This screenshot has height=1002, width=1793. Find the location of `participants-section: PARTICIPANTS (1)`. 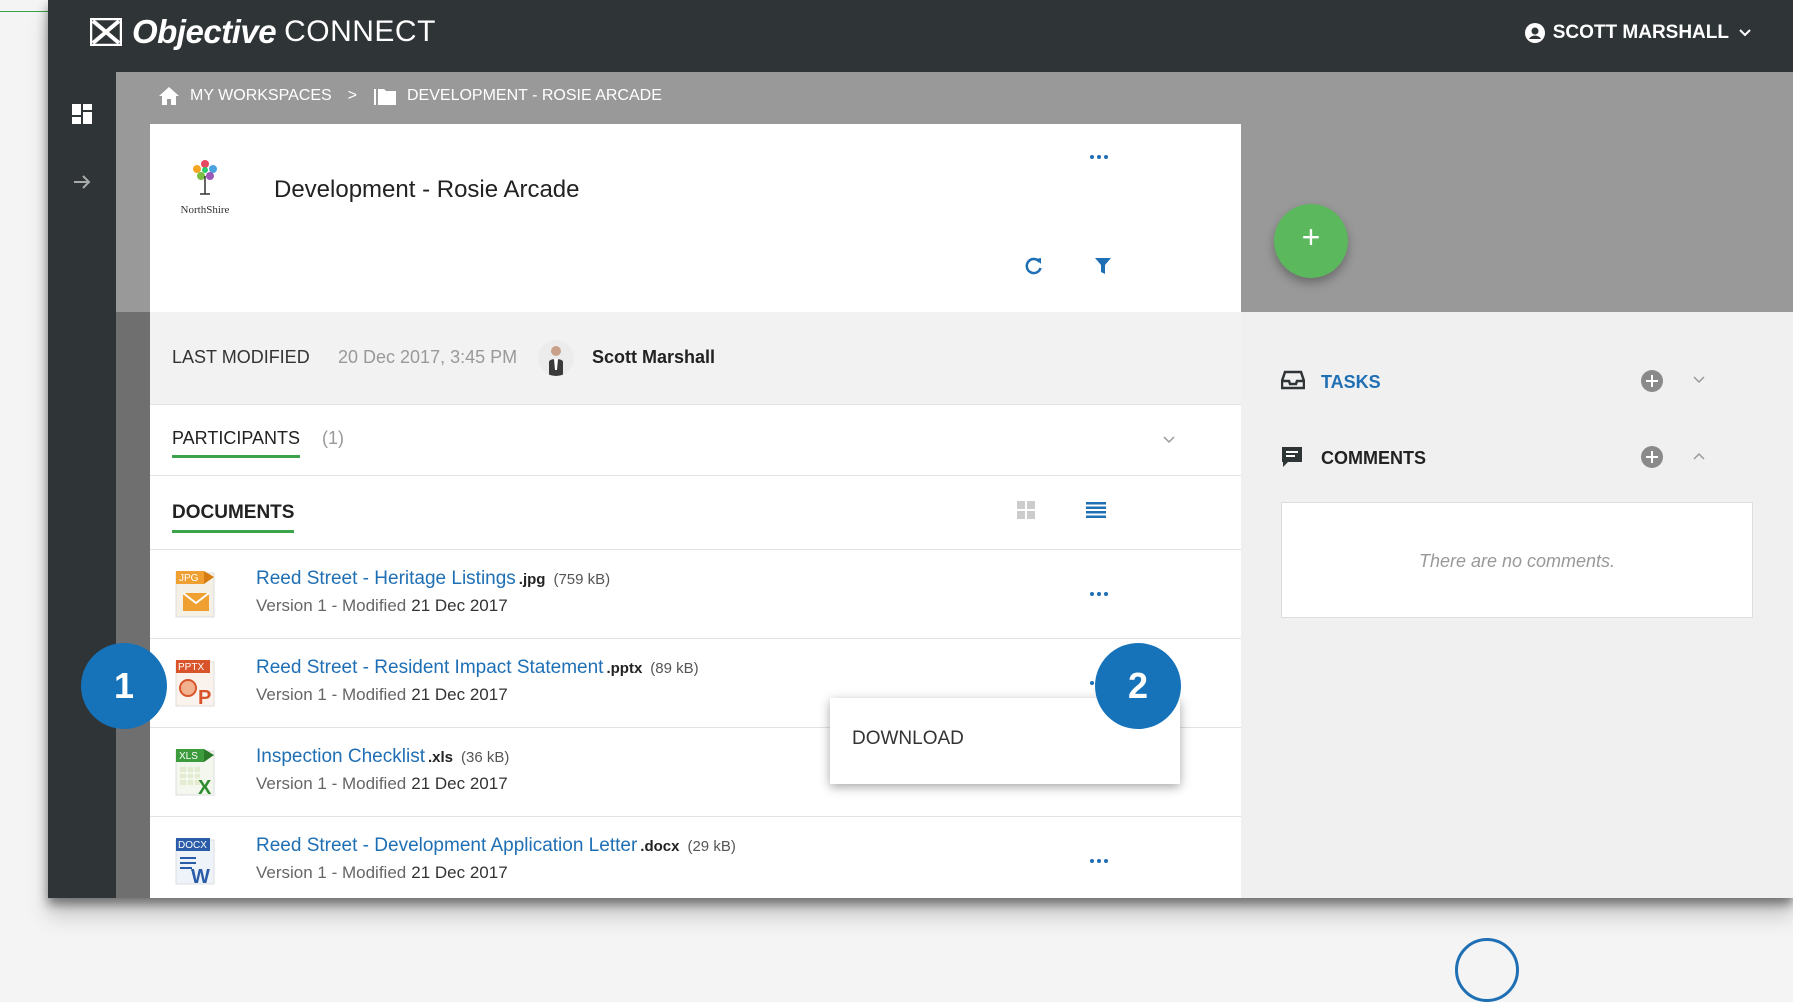

participants-section: PARTICIPANTS (1) is located at coordinates (695, 440).